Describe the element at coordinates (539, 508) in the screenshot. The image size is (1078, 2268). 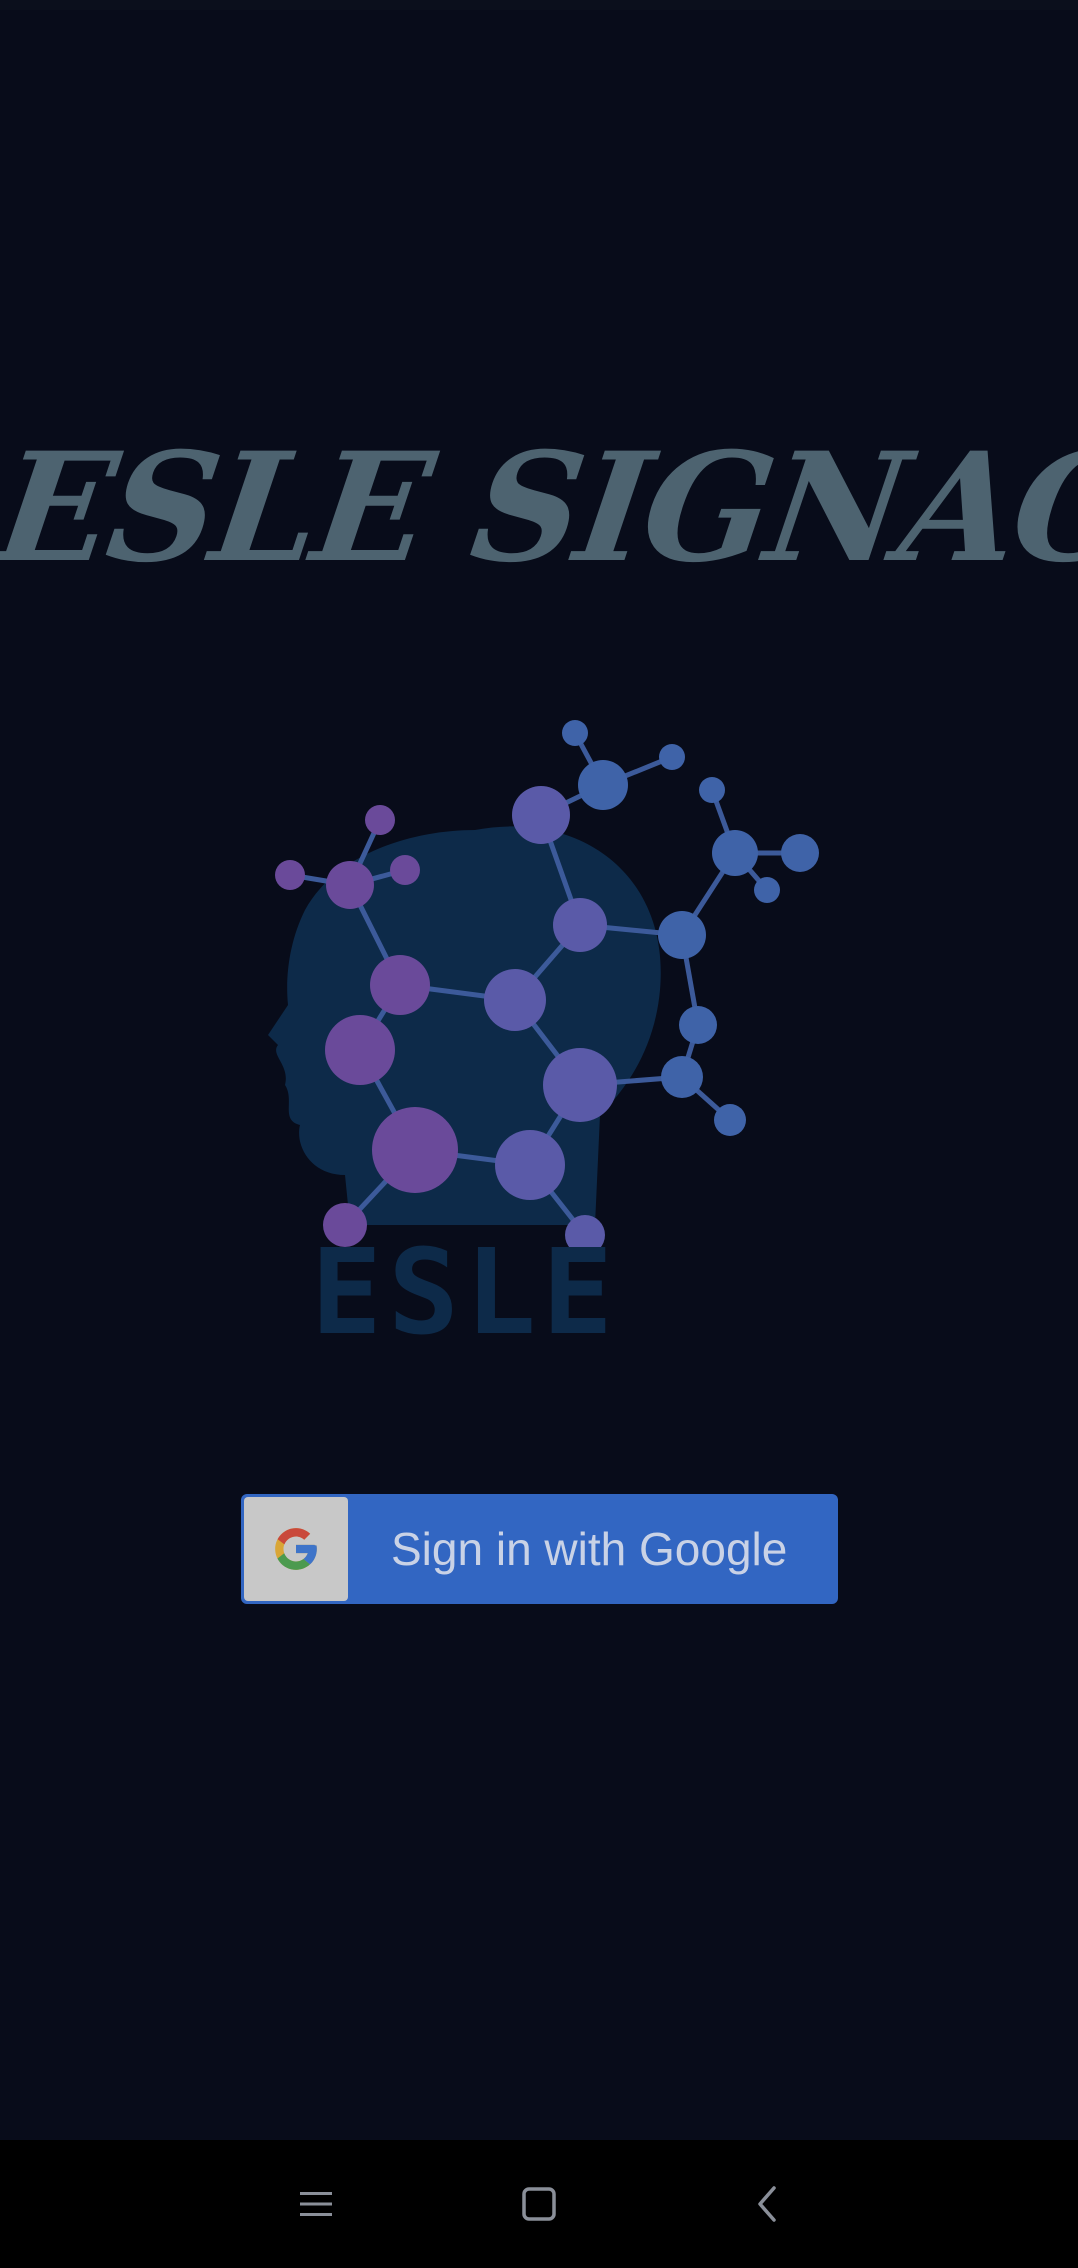
I see `app-title: ESLE SIGNAGE` at that location.